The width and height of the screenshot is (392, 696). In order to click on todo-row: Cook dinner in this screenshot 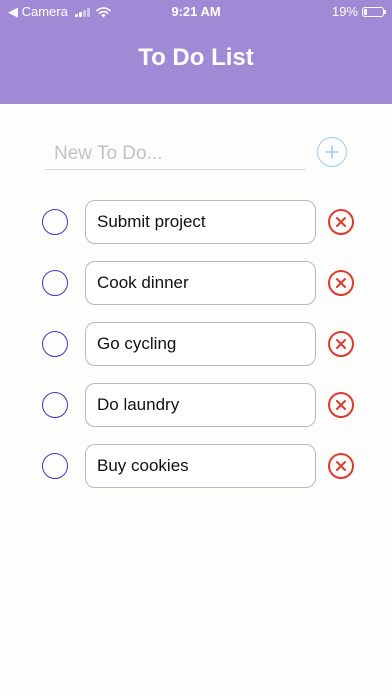, I will do `click(196, 283)`.